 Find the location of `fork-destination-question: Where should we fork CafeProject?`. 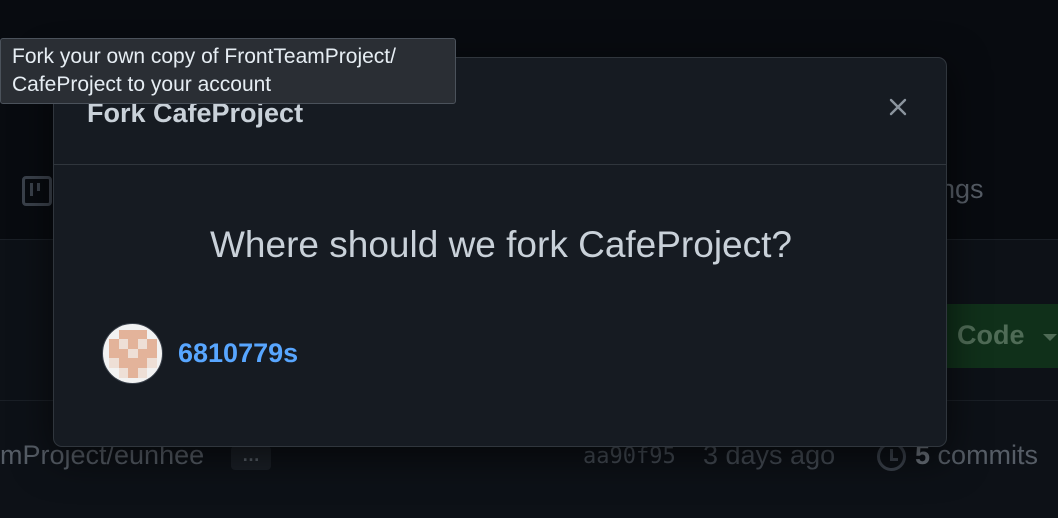

fork-destination-question: Where should we fork CafeProject? is located at coordinates (501, 244).